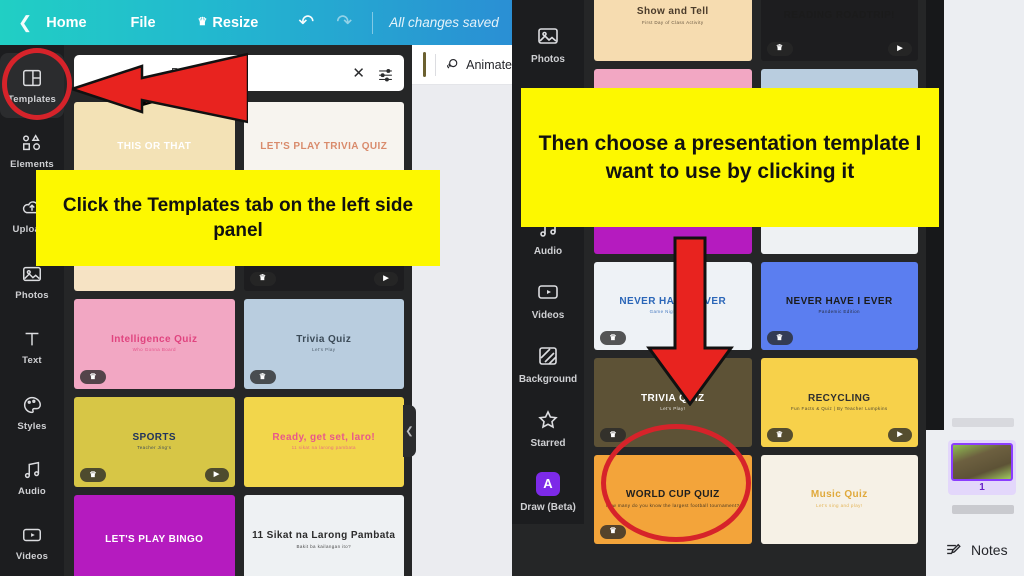  What do you see at coordinates (839, 505) in the screenshot?
I see `template-card-subtitle: Let's sing and play!` at bounding box center [839, 505].